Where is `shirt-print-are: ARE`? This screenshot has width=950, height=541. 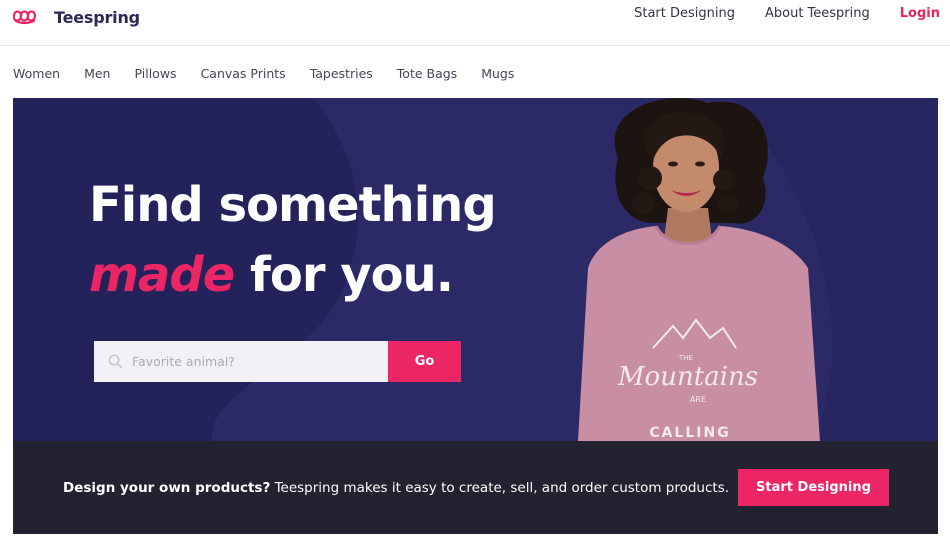 shirt-print-are: ARE is located at coordinates (698, 399).